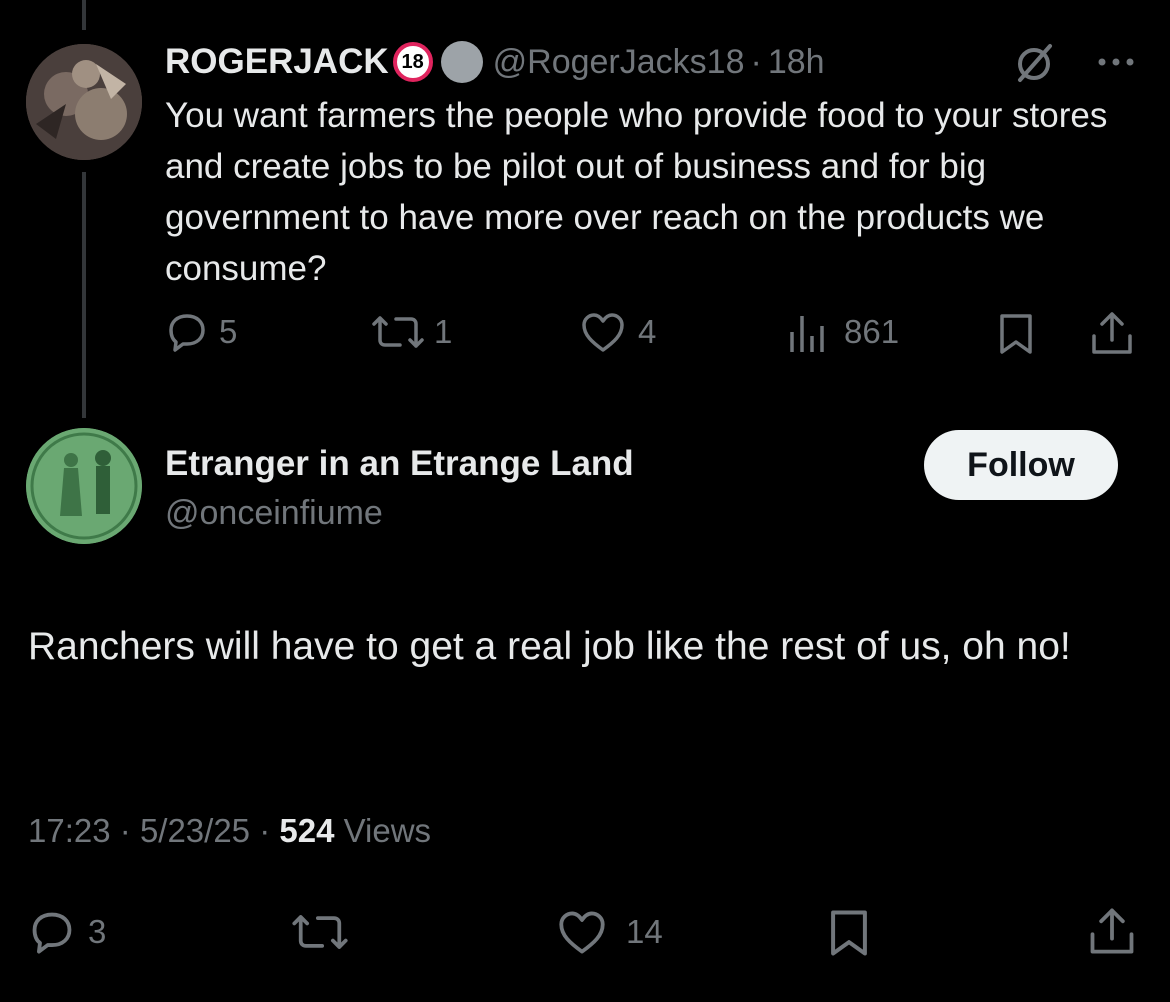 The width and height of the screenshot is (1170, 1002). What do you see at coordinates (387, 830) in the screenshot?
I see `views-label: Views` at bounding box center [387, 830].